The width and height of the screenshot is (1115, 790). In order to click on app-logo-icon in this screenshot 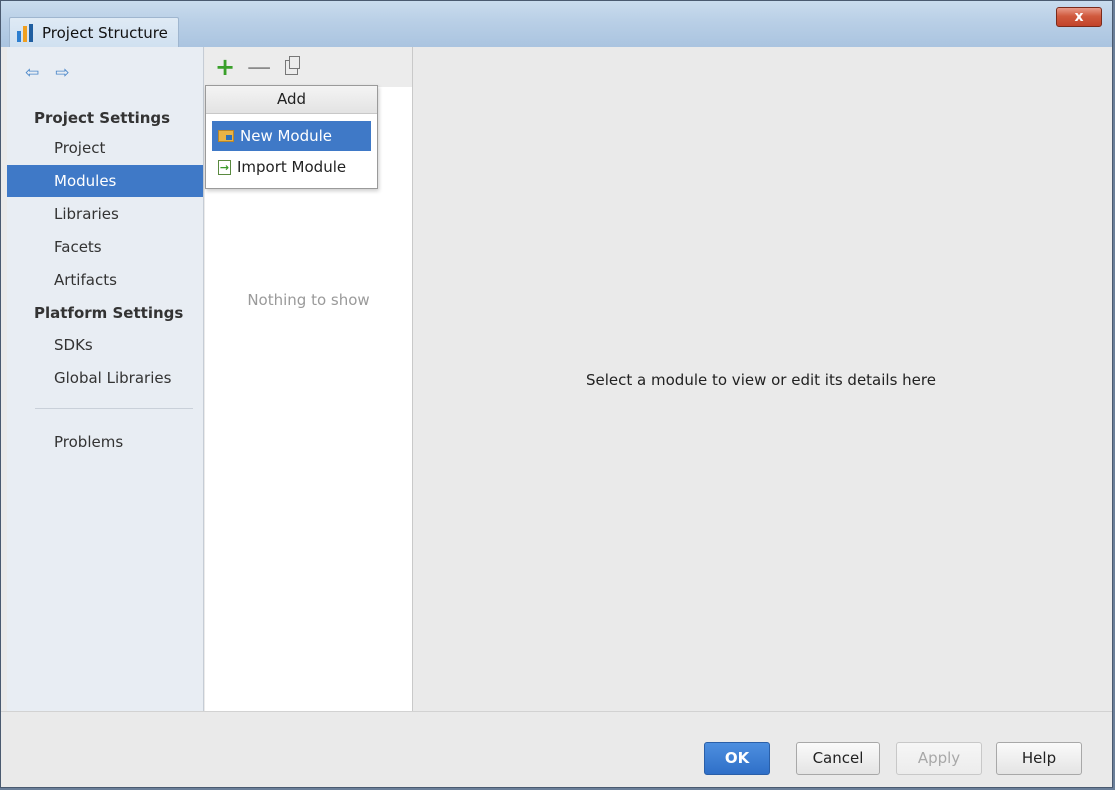, I will do `click(26, 33)`.